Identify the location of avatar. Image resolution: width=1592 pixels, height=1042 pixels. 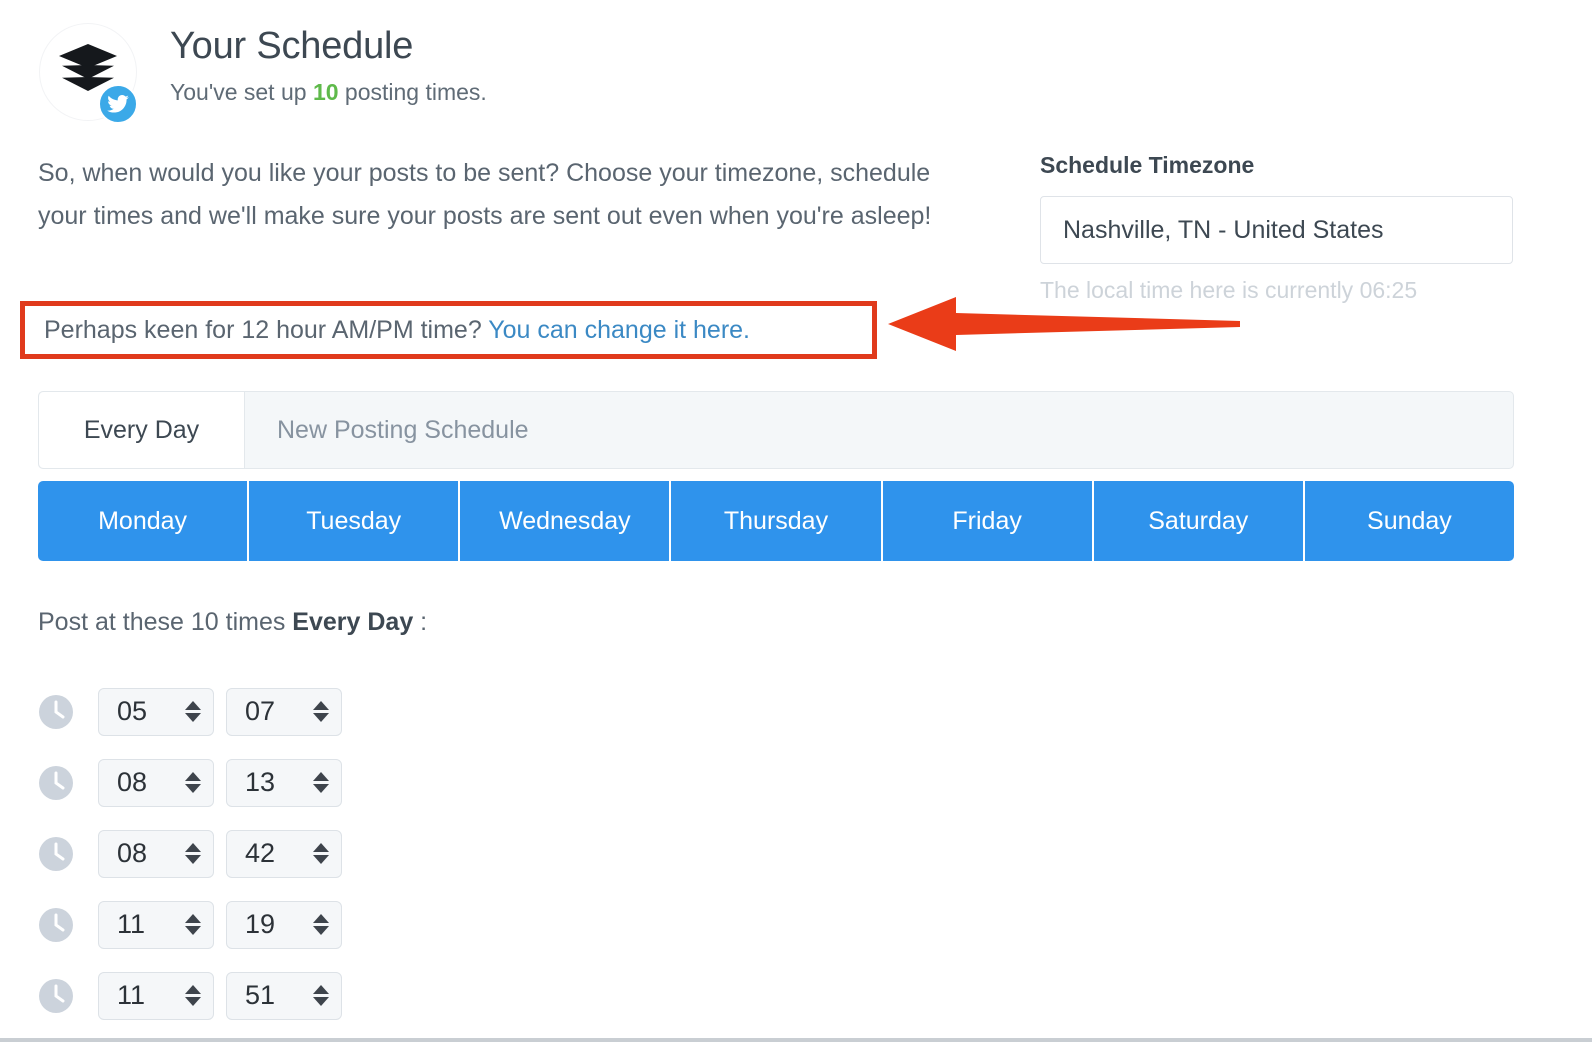
(88, 73).